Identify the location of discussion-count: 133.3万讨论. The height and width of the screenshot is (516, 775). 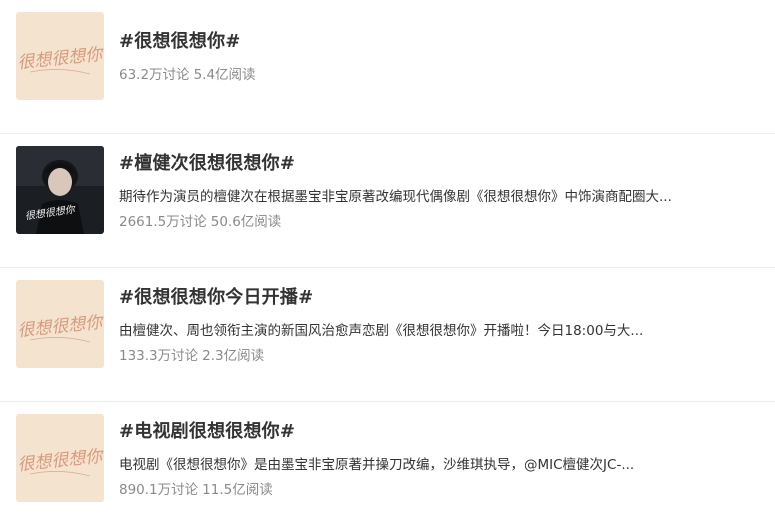
(159, 356).